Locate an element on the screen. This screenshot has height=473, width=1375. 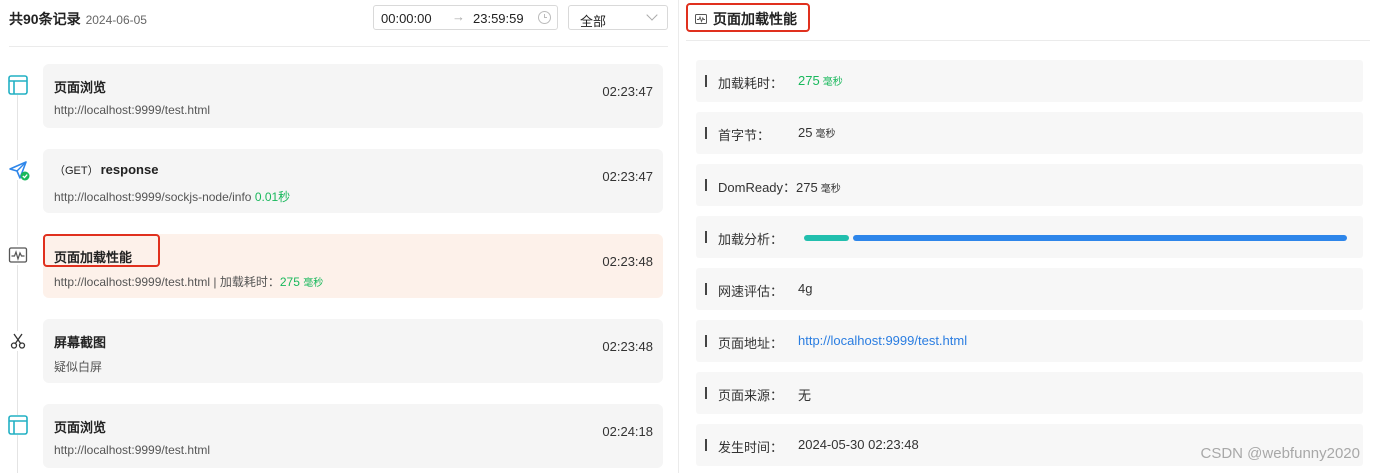
load-time-unit: 毫秒 is located at coordinates (832, 82).